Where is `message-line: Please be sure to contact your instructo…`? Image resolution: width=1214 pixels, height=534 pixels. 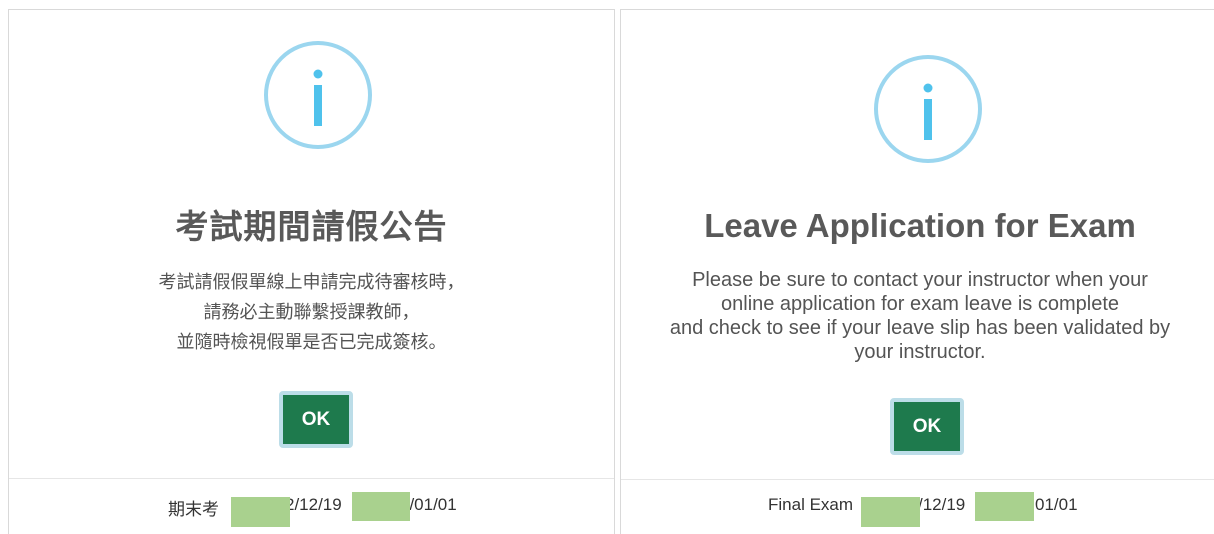
message-line: Please be sure to contact your instructo… is located at coordinates (920, 280).